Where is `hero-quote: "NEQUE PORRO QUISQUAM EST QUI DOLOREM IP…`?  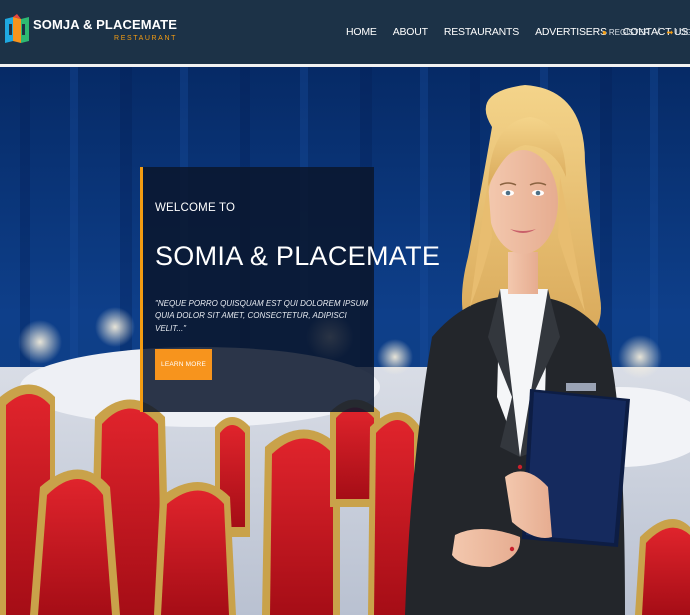
hero-quote: "NEQUE PORRO QUISQUAM EST QUI DOLOREM IP… is located at coordinates (262, 316).